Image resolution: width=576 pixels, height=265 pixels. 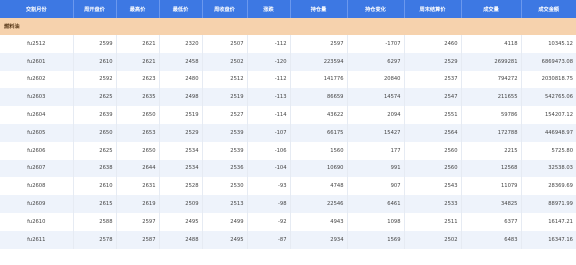 I want to click on table-cell: 2528, so click(x=181, y=186).